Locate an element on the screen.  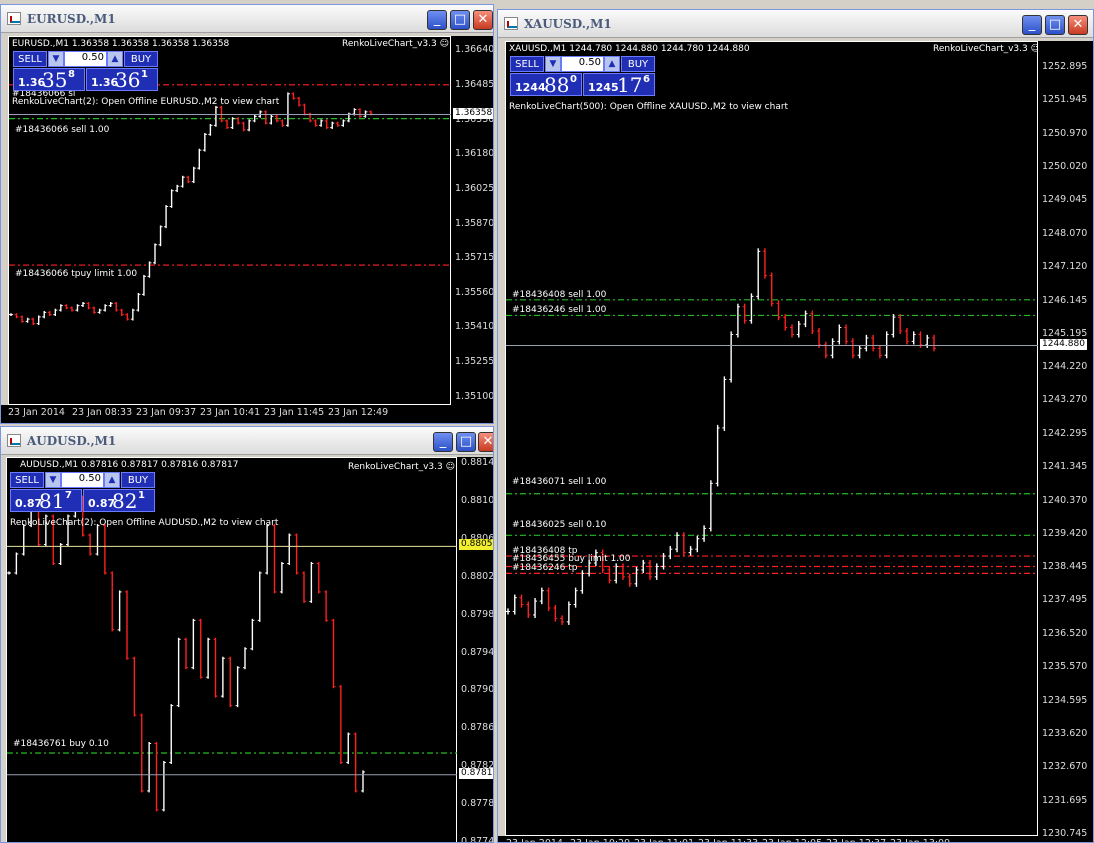
price-axis-label: 1238.445 is located at coordinates (1065, 567).